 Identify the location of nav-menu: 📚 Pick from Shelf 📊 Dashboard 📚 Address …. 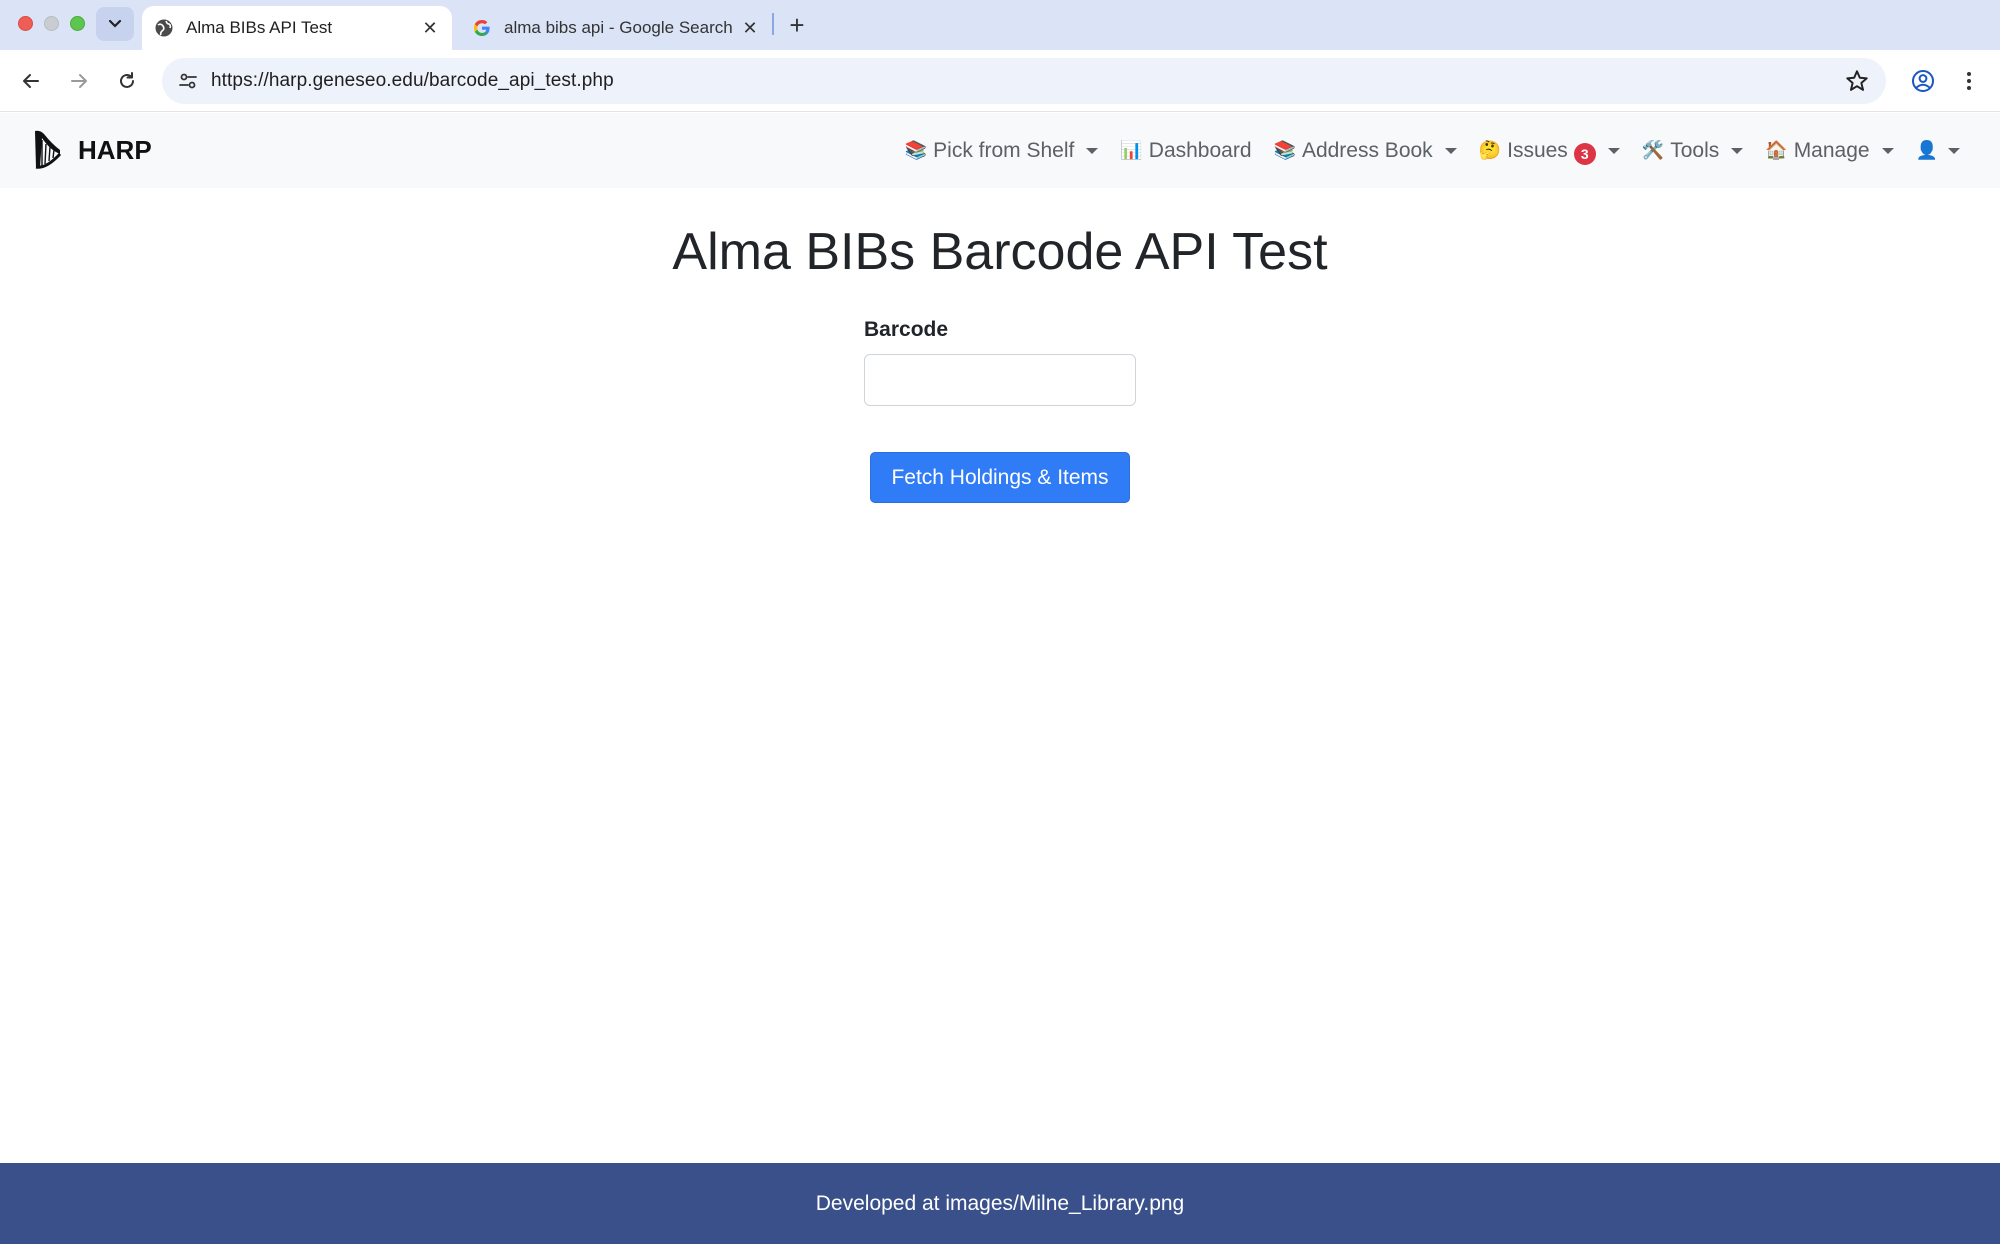
(1421, 150).